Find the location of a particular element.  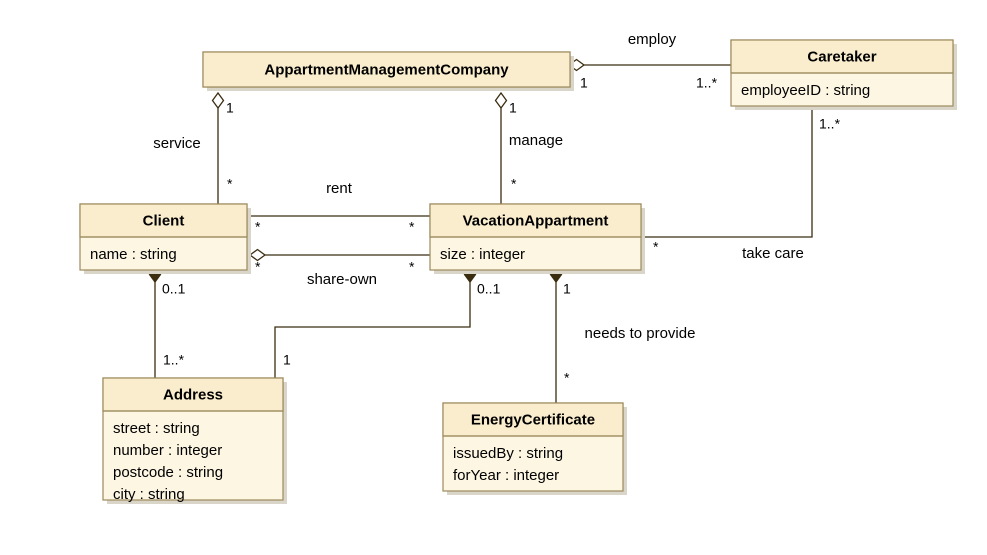

multiplicity-from-service: 1 is located at coordinates (230, 108).